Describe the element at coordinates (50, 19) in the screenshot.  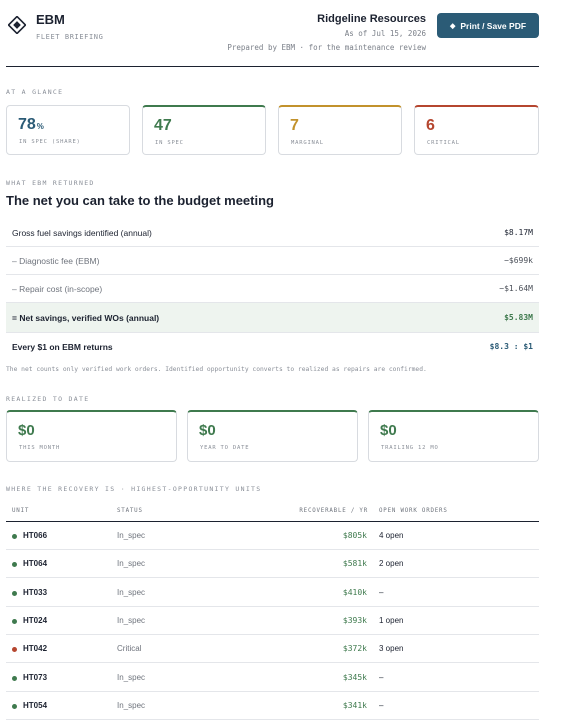
I see `brand-name: EBM` at that location.